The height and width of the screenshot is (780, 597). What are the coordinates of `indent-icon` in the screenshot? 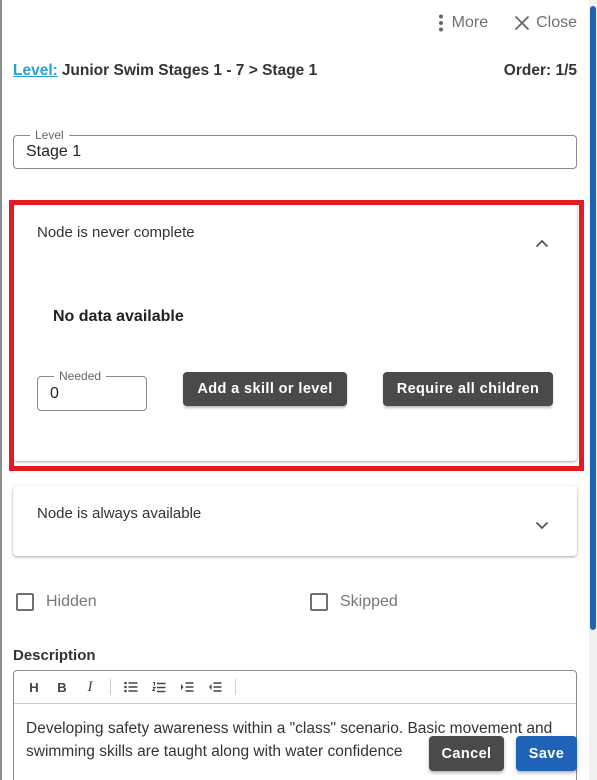 It's located at (187, 687).